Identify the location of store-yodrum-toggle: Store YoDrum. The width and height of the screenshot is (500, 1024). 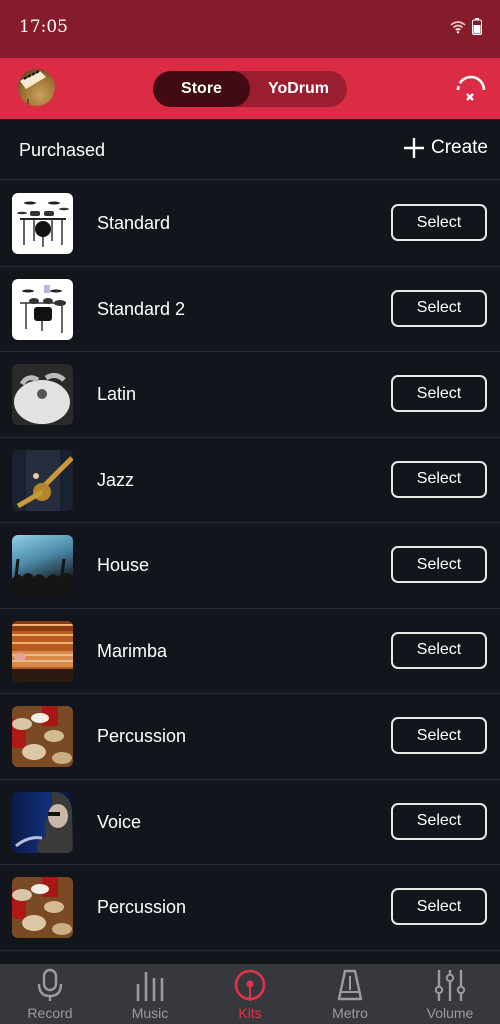
(250, 89).